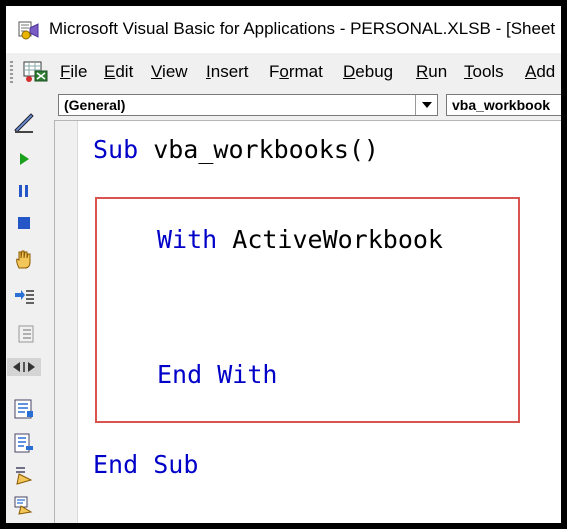 This screenshot has width=567, height=529. Describe the element at coordinates (296, 72) in the screenshot. I see `menu-format: Format` at that location.